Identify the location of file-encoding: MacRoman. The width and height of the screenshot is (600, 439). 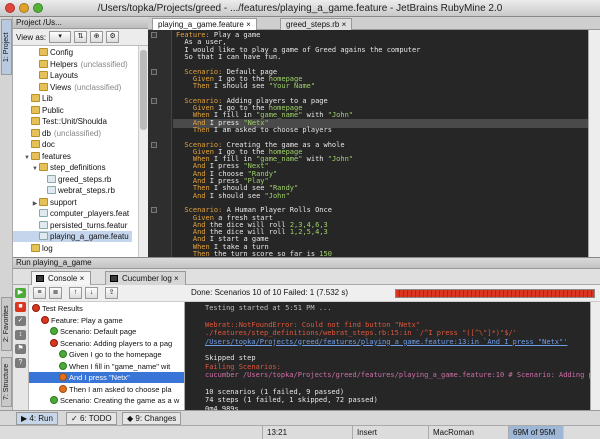
(453, 432).